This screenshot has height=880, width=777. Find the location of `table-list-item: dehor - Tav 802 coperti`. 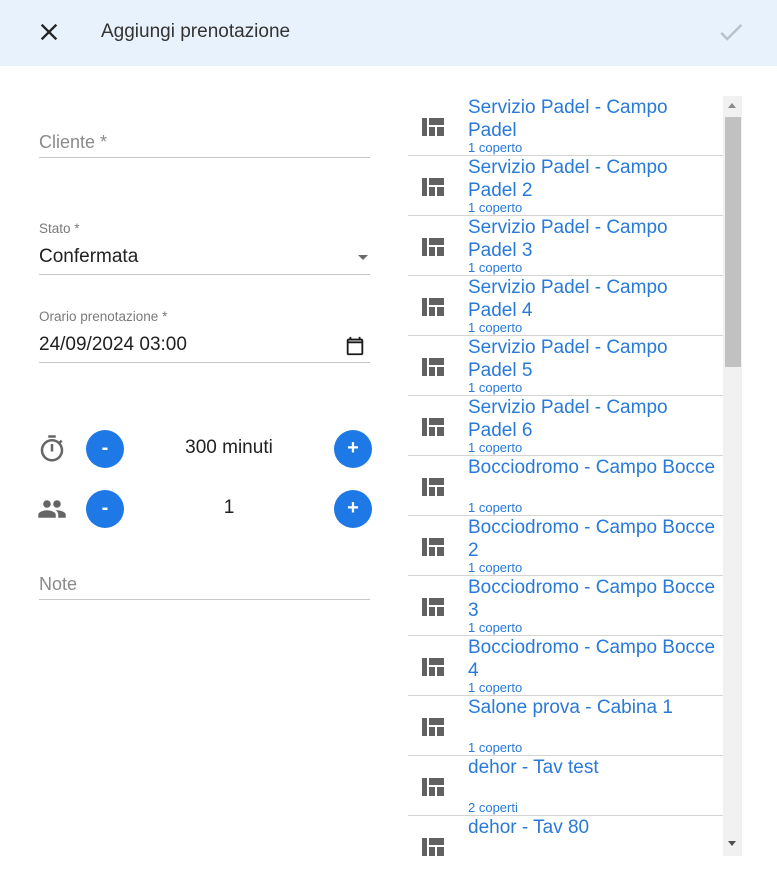

table-list-item: dehor - Tav 802 coperti is located at coordinates (565, 836).